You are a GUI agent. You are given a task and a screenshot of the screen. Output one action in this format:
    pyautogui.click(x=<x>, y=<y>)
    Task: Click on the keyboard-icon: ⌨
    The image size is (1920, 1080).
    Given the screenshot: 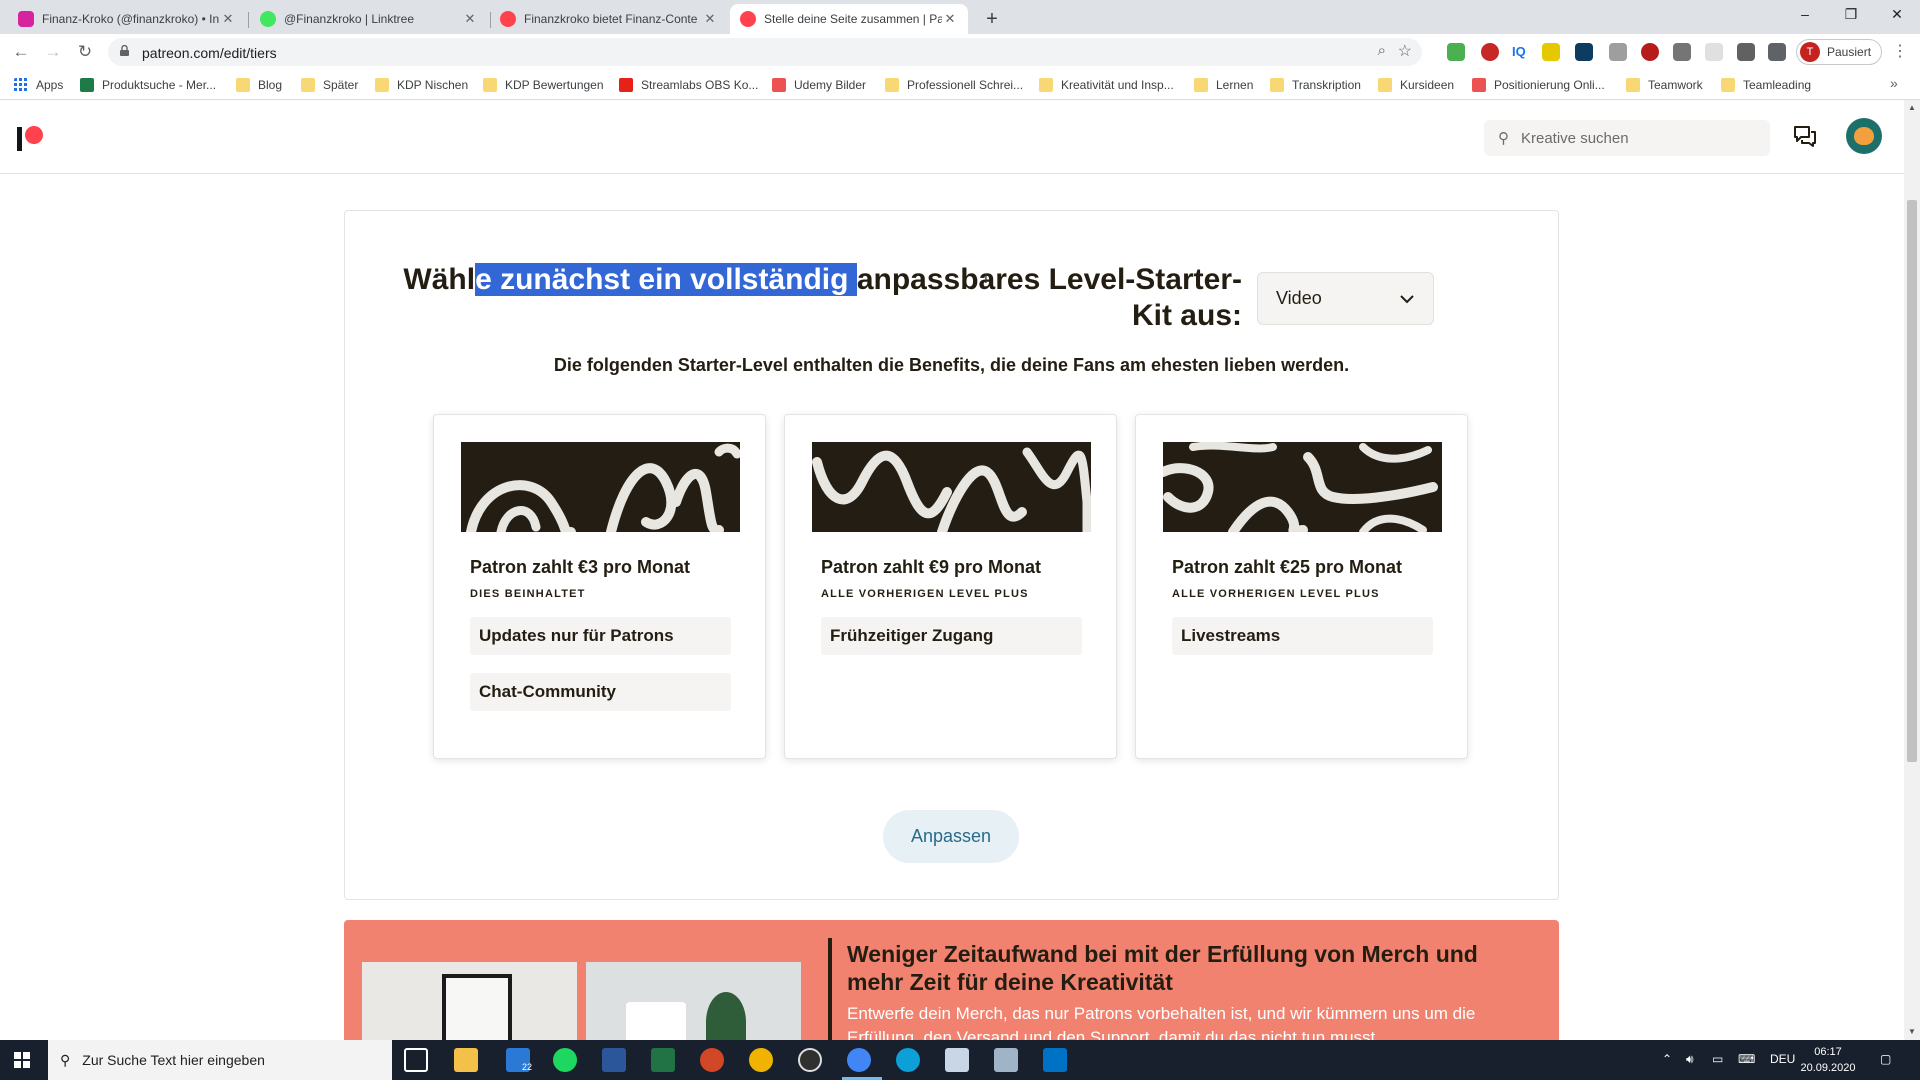 What is the action you would take?
    pyautogui.click(x=1746, y=1059)
    